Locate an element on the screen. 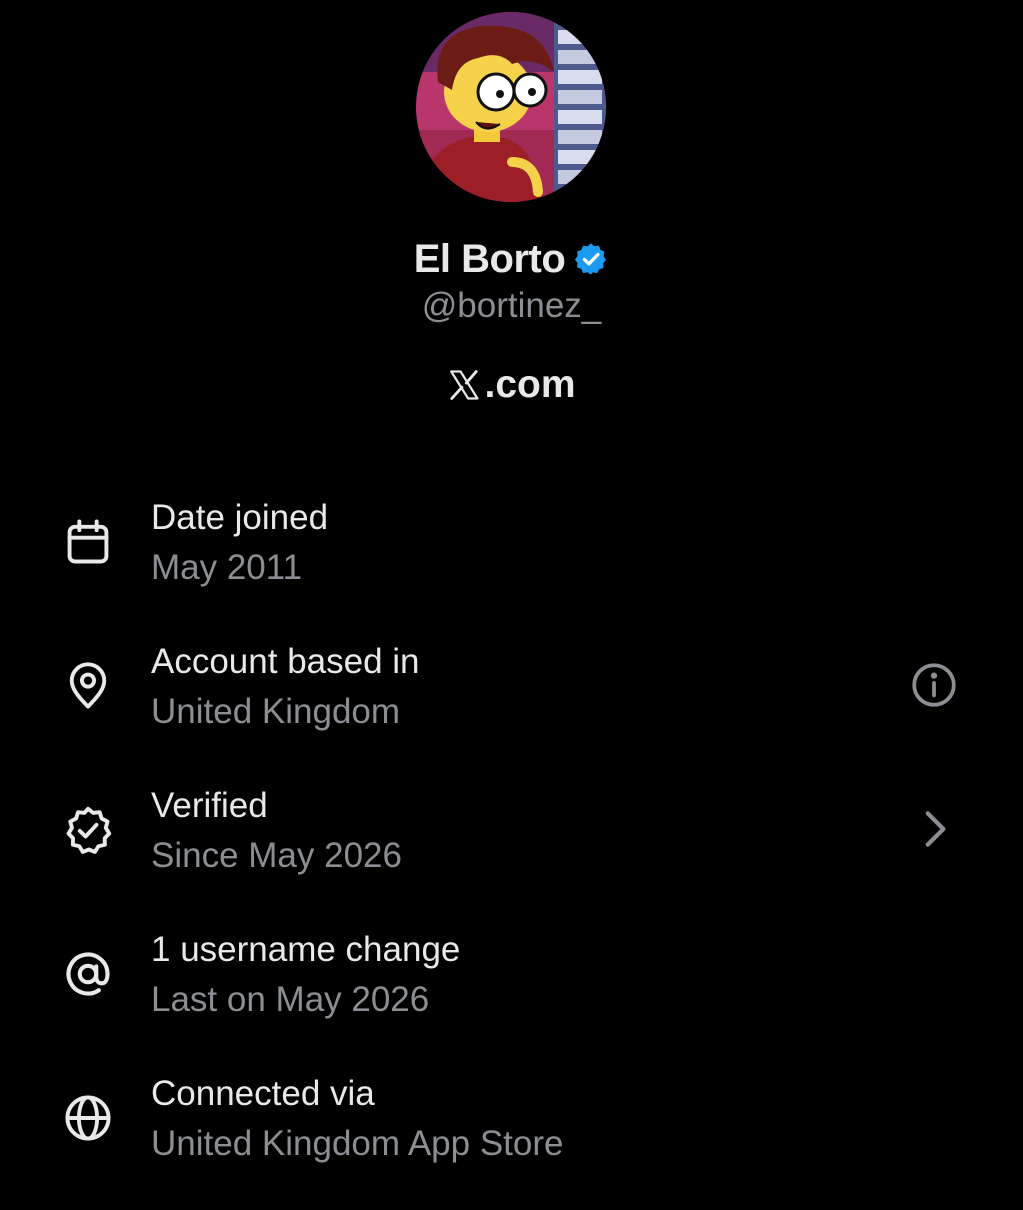 The image size is (1023, 1210). name-row: El Borto is located at coordinates (511, 259).